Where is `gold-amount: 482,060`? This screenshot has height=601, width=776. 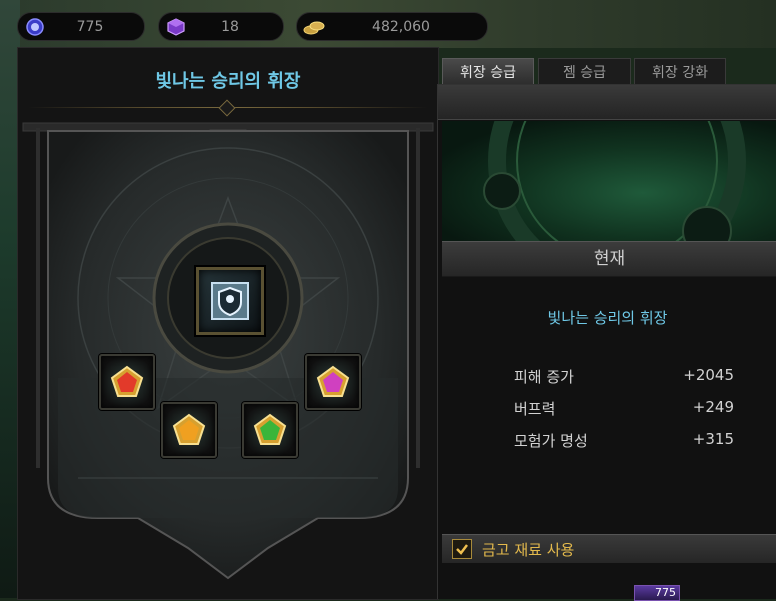
gold-amount: 482,060 is located at coordinates (401, 26).